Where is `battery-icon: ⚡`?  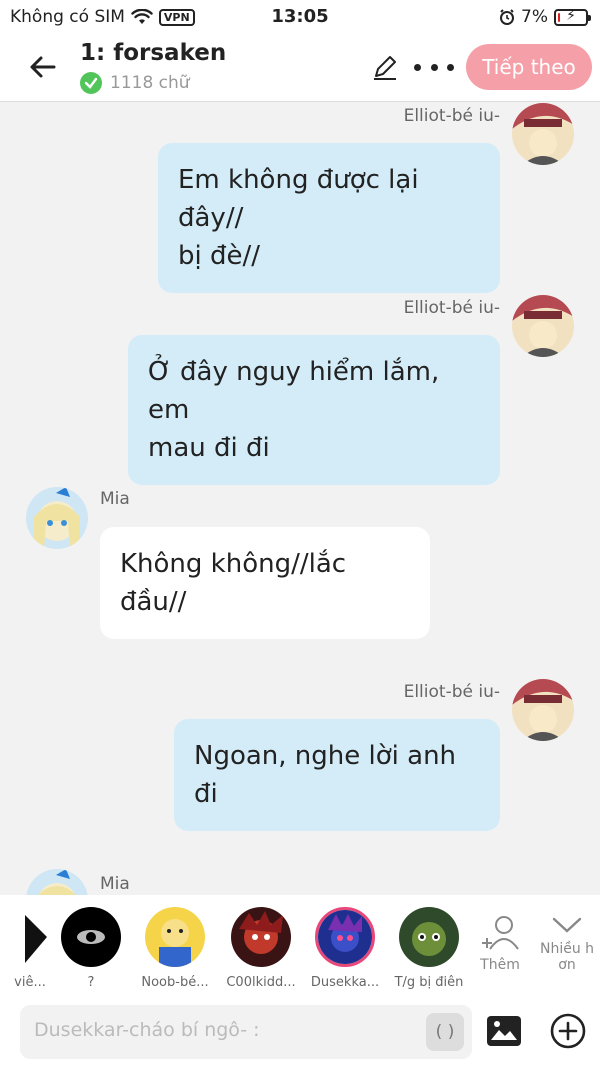
battery-icon: ⚡ is located at coordinates (572, 16).